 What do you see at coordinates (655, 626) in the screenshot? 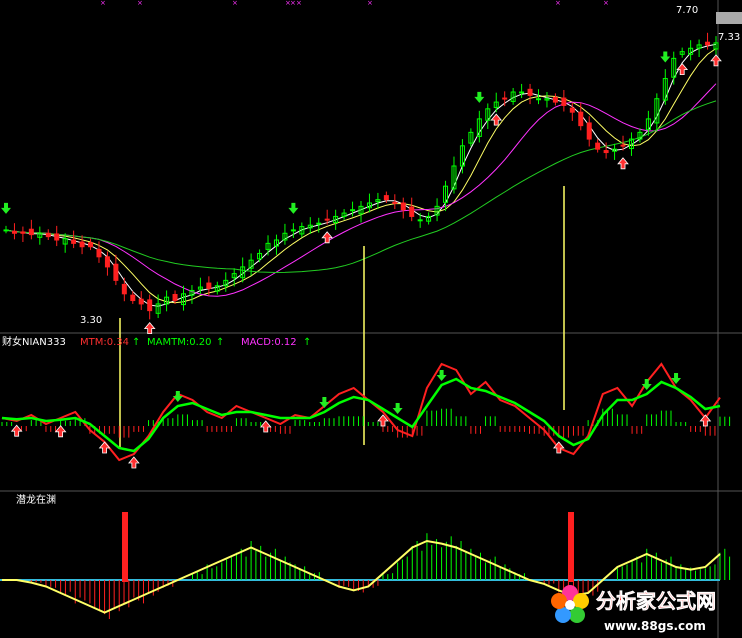
I see `watermark-url: www.88gs.com` at bounding box center [655, 626].